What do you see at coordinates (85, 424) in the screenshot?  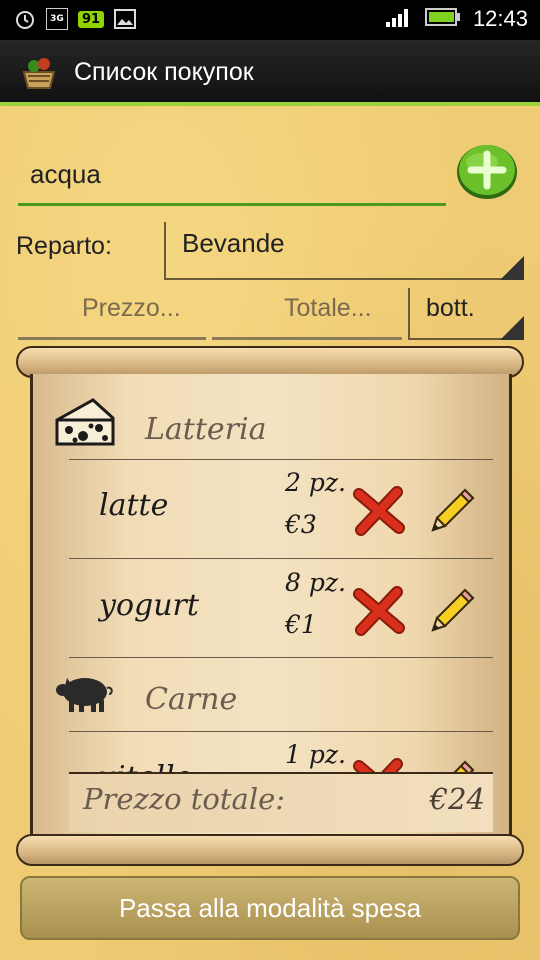 I see `cheese-icon` at bounding box center [85, 424].